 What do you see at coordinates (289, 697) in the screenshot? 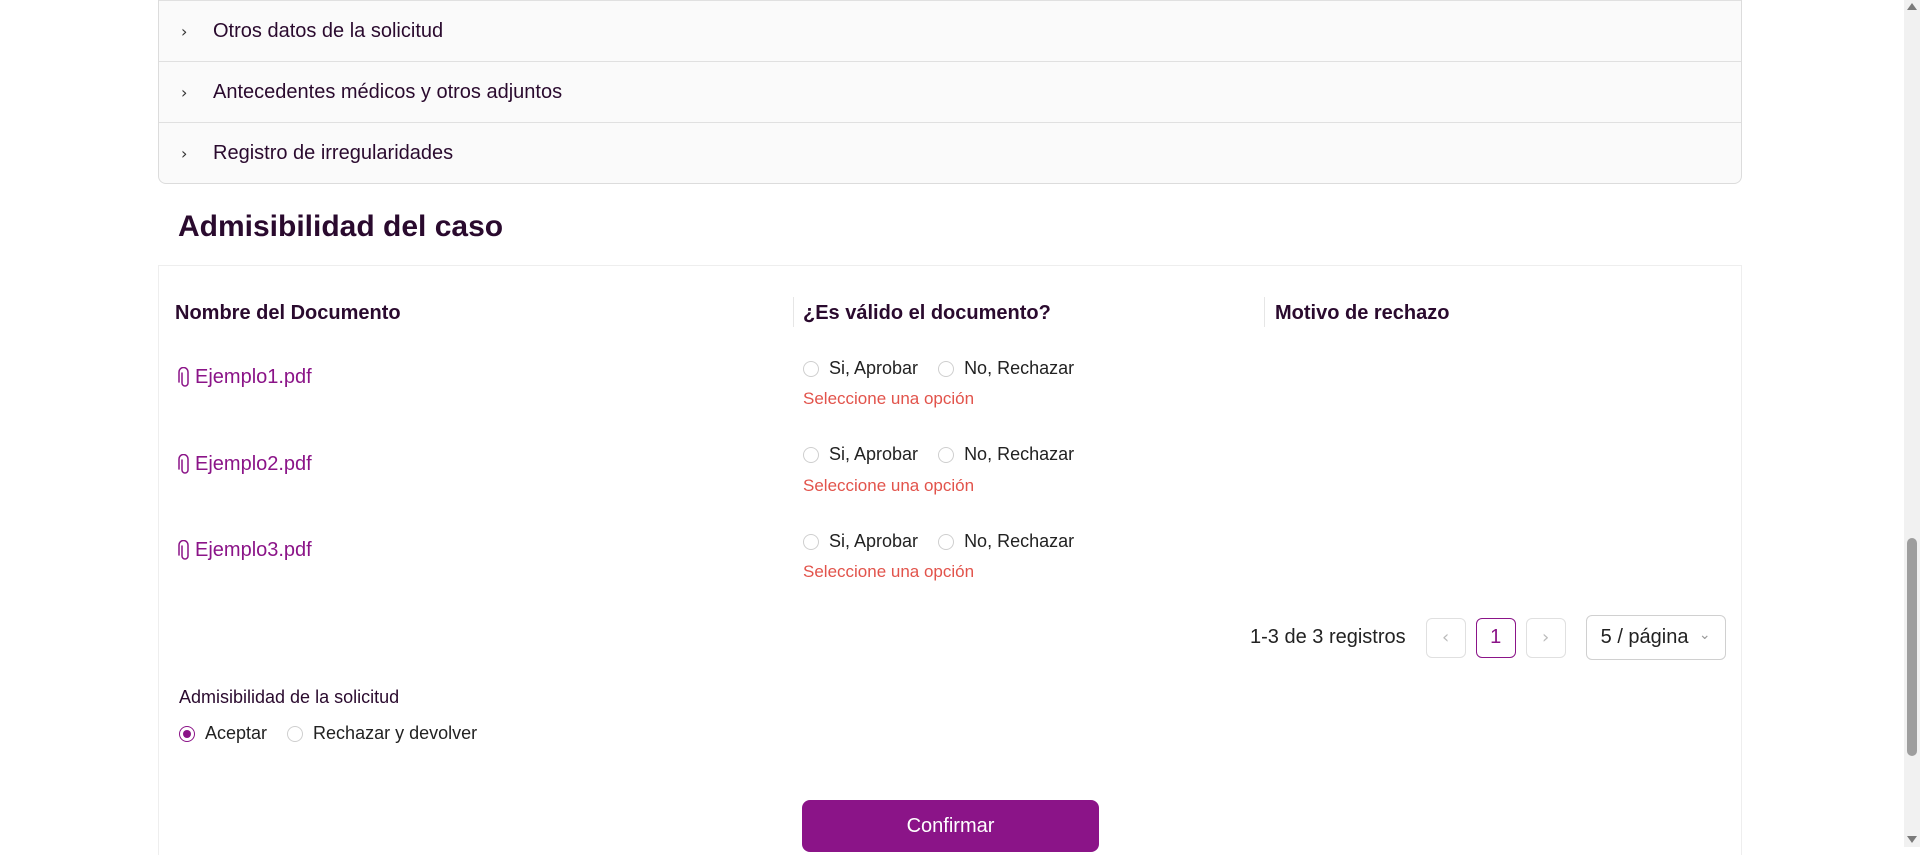
I see `admissibility-label: Admisibilidad de la solicitud` at bounding box center [289, 697].